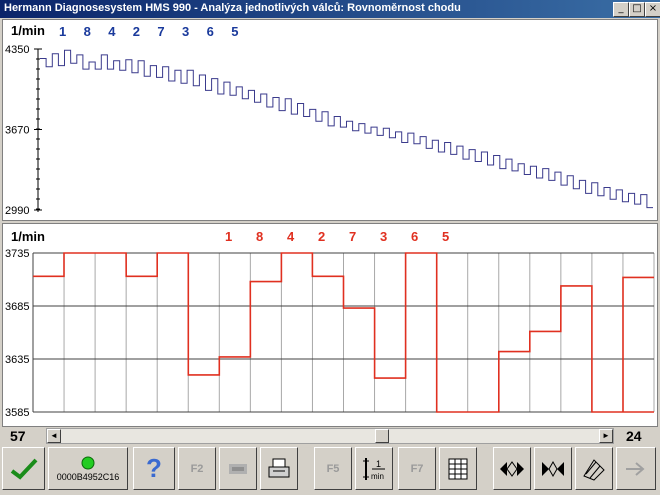 Image resolution: width=660 pixels, height=495 pixels. What do you see at coordinates (17, 413) in the screenshot?
I see `bottom-y-tick-label: 3585` at bounding box center [17, 413].